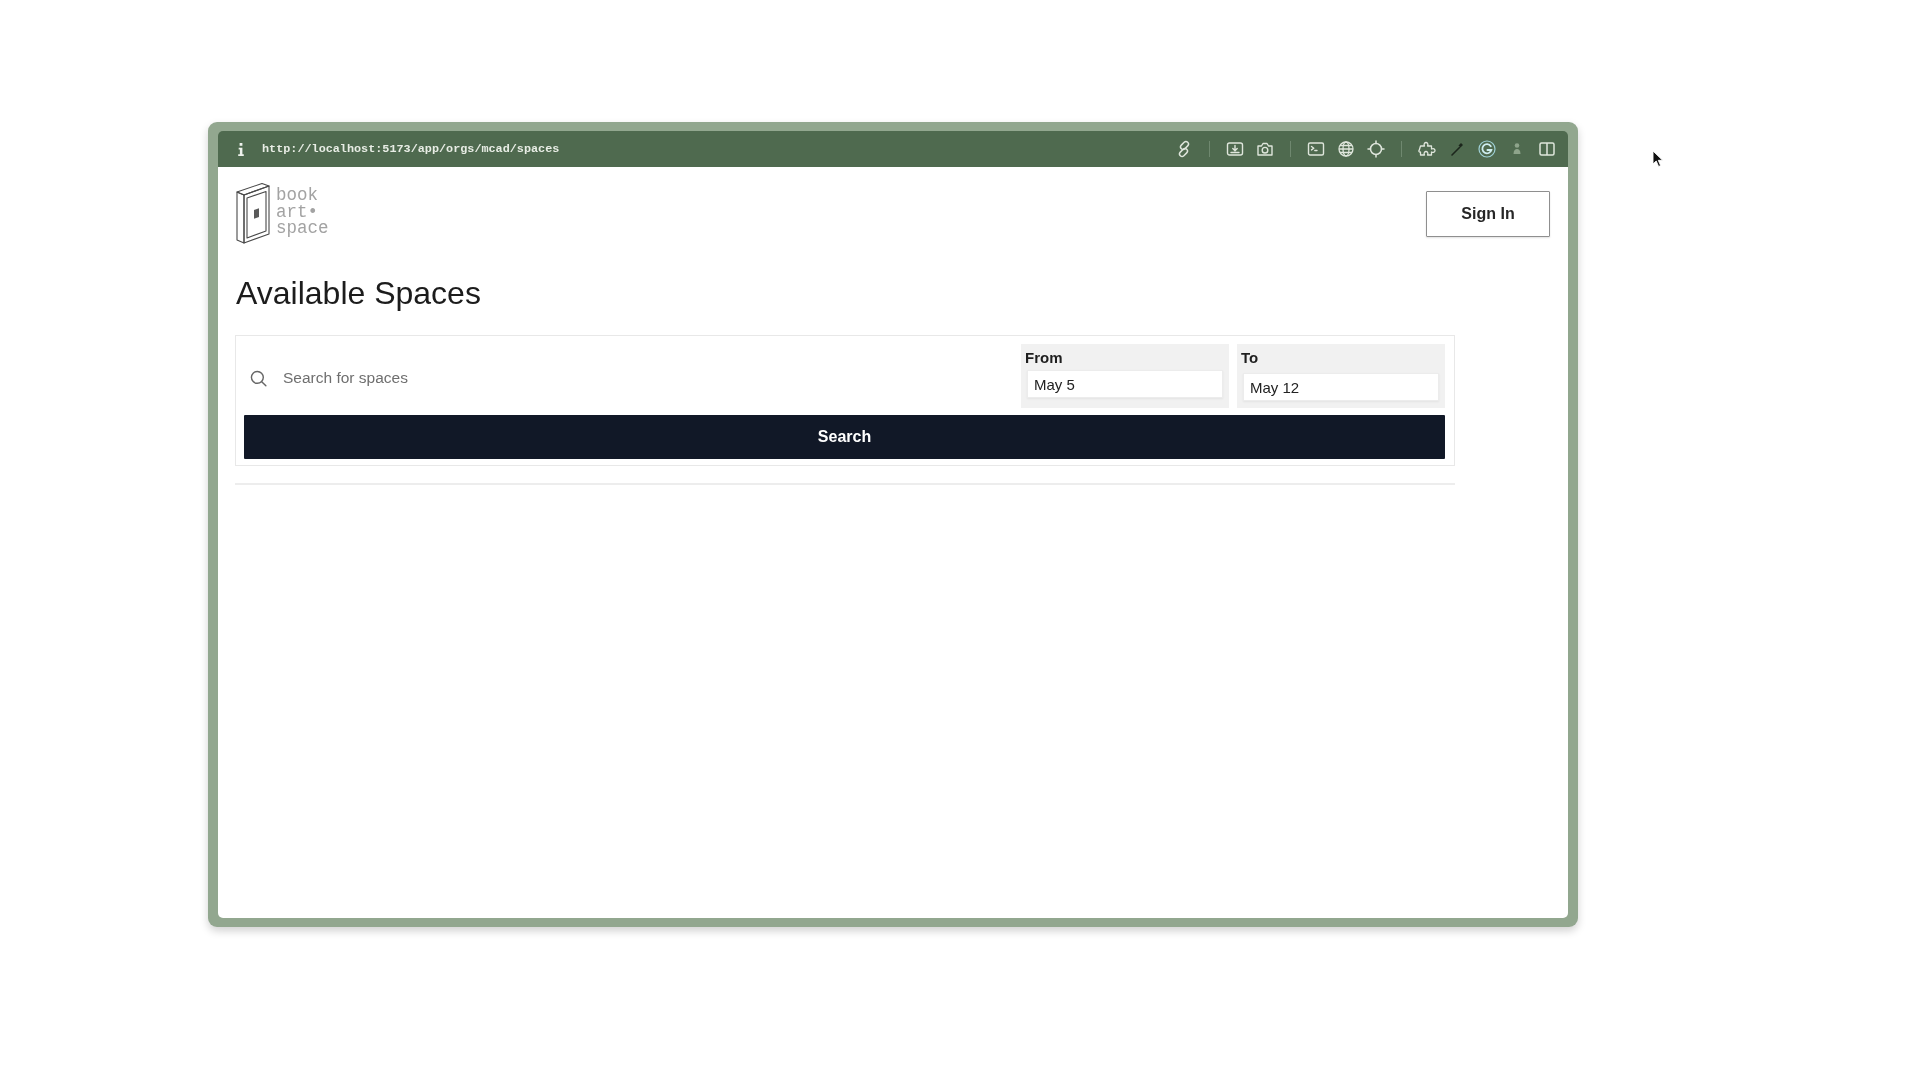 The width and height of the screenshot is (1920, 1080). Describe the element at coordinates (1250, 358) in the screenshot. I see `field-label: To` at that location.